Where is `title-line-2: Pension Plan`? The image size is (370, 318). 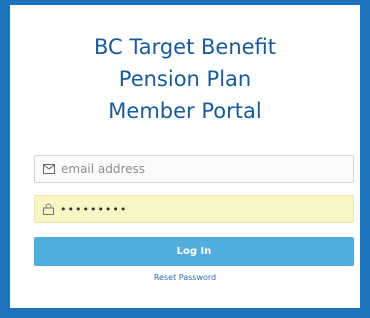
title-line-2: Pension Plan is located at coordinates (185, 79).